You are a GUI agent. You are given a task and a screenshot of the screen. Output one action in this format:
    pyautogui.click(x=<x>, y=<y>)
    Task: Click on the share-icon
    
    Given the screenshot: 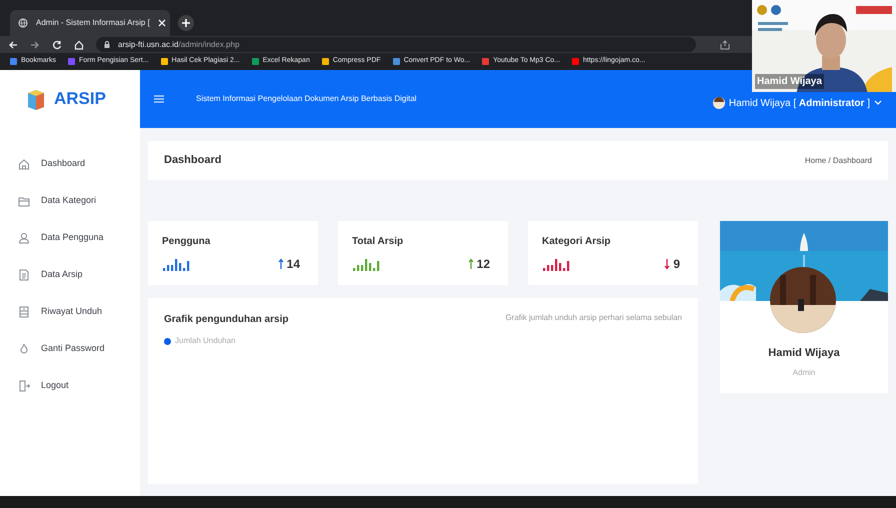 What is the action you would take?
    pyautogui.click(x=725, y=45)
    